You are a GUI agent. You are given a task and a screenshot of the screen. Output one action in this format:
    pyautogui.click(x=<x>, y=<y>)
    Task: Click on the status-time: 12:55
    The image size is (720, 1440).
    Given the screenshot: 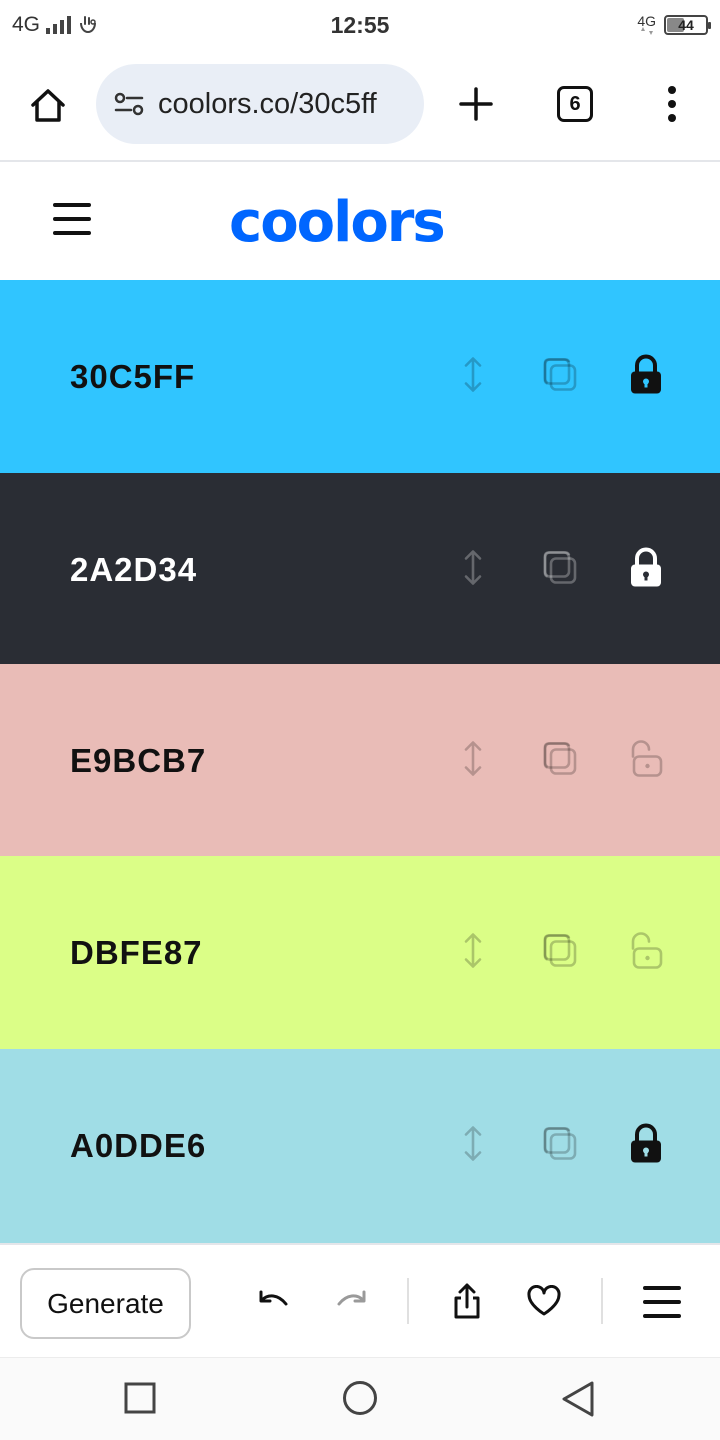 What is the action you would take?
    pyautogui.click(x=360, y=25)
    